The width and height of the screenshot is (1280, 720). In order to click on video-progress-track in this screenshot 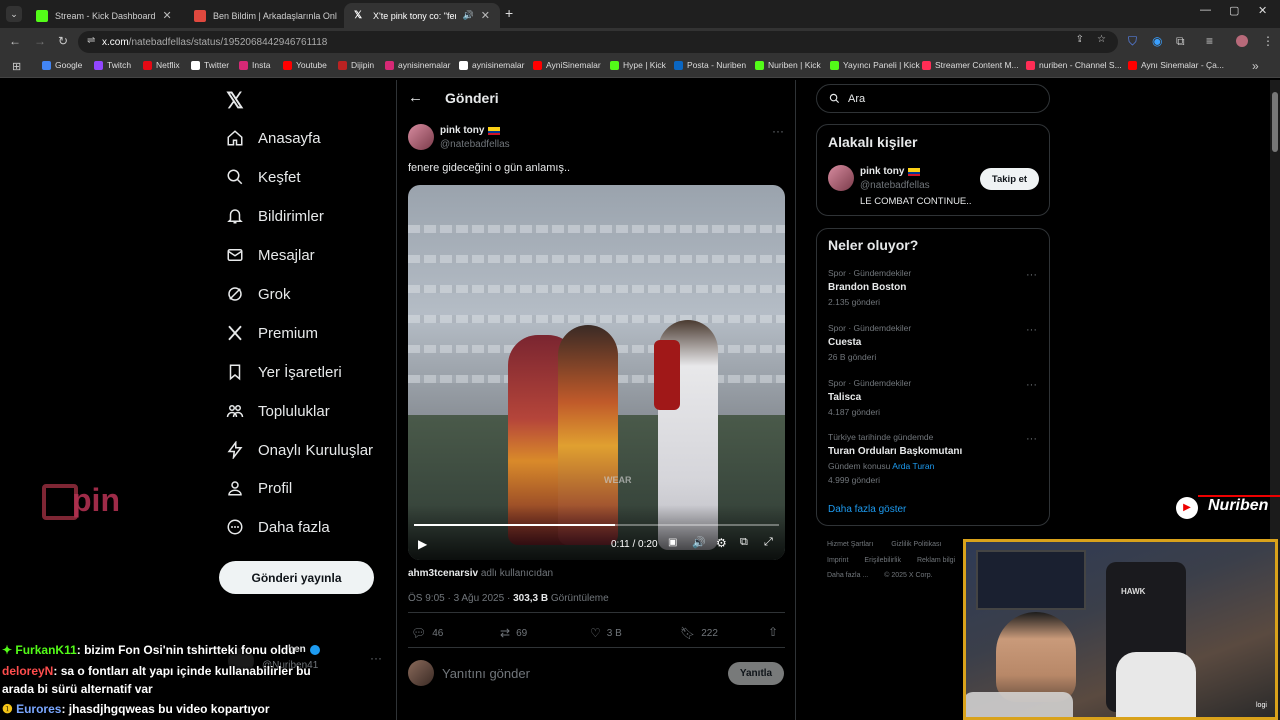, I will do `click(596, 525)`.